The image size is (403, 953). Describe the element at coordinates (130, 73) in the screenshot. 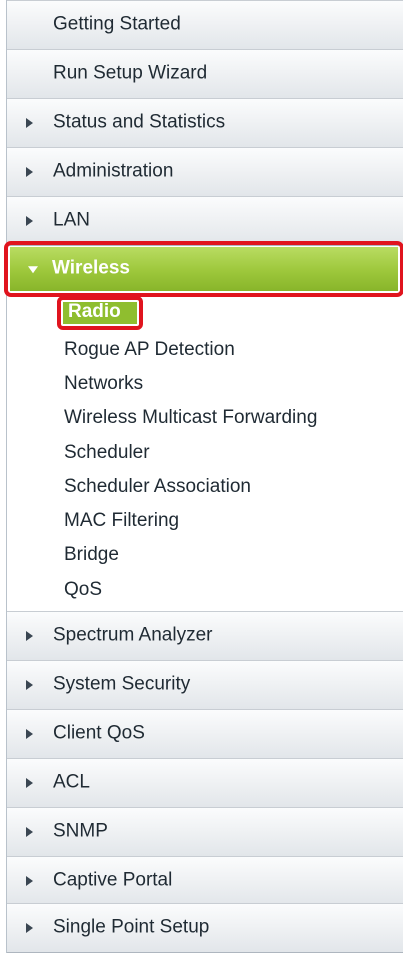

I see `nav-item-label: Run Setup Wizard` at that location.